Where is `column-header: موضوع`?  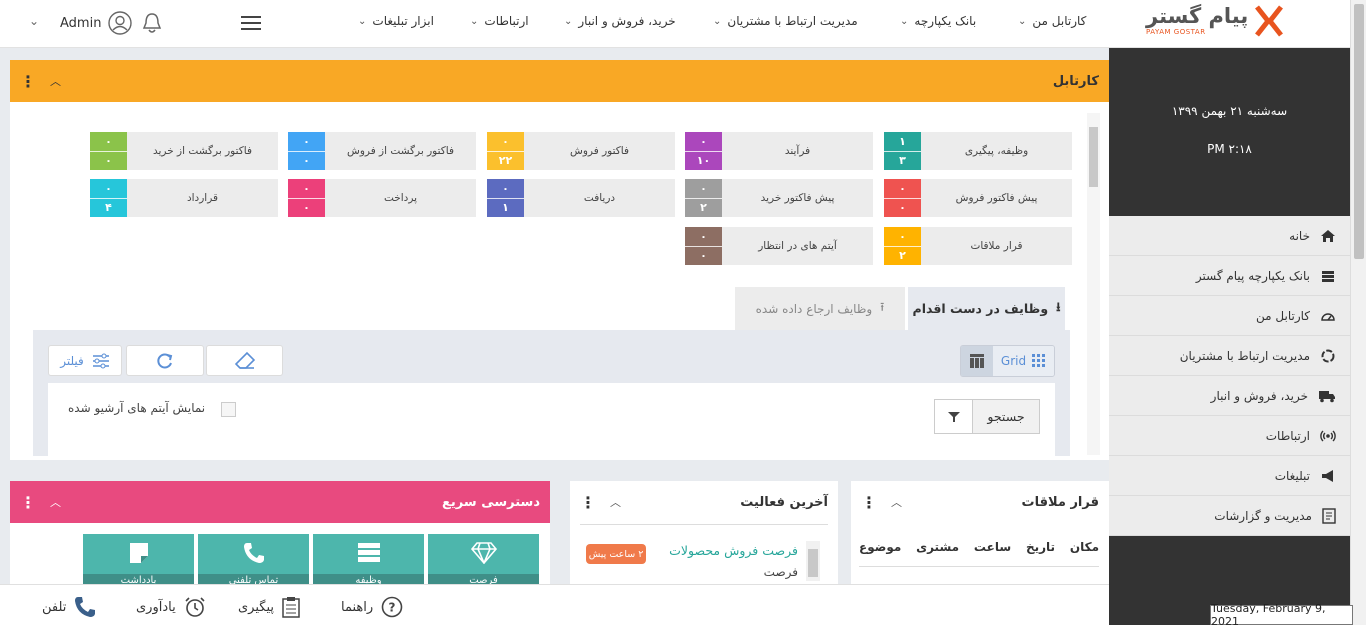 column-header: موضوع is located at coordinates (880, 547).